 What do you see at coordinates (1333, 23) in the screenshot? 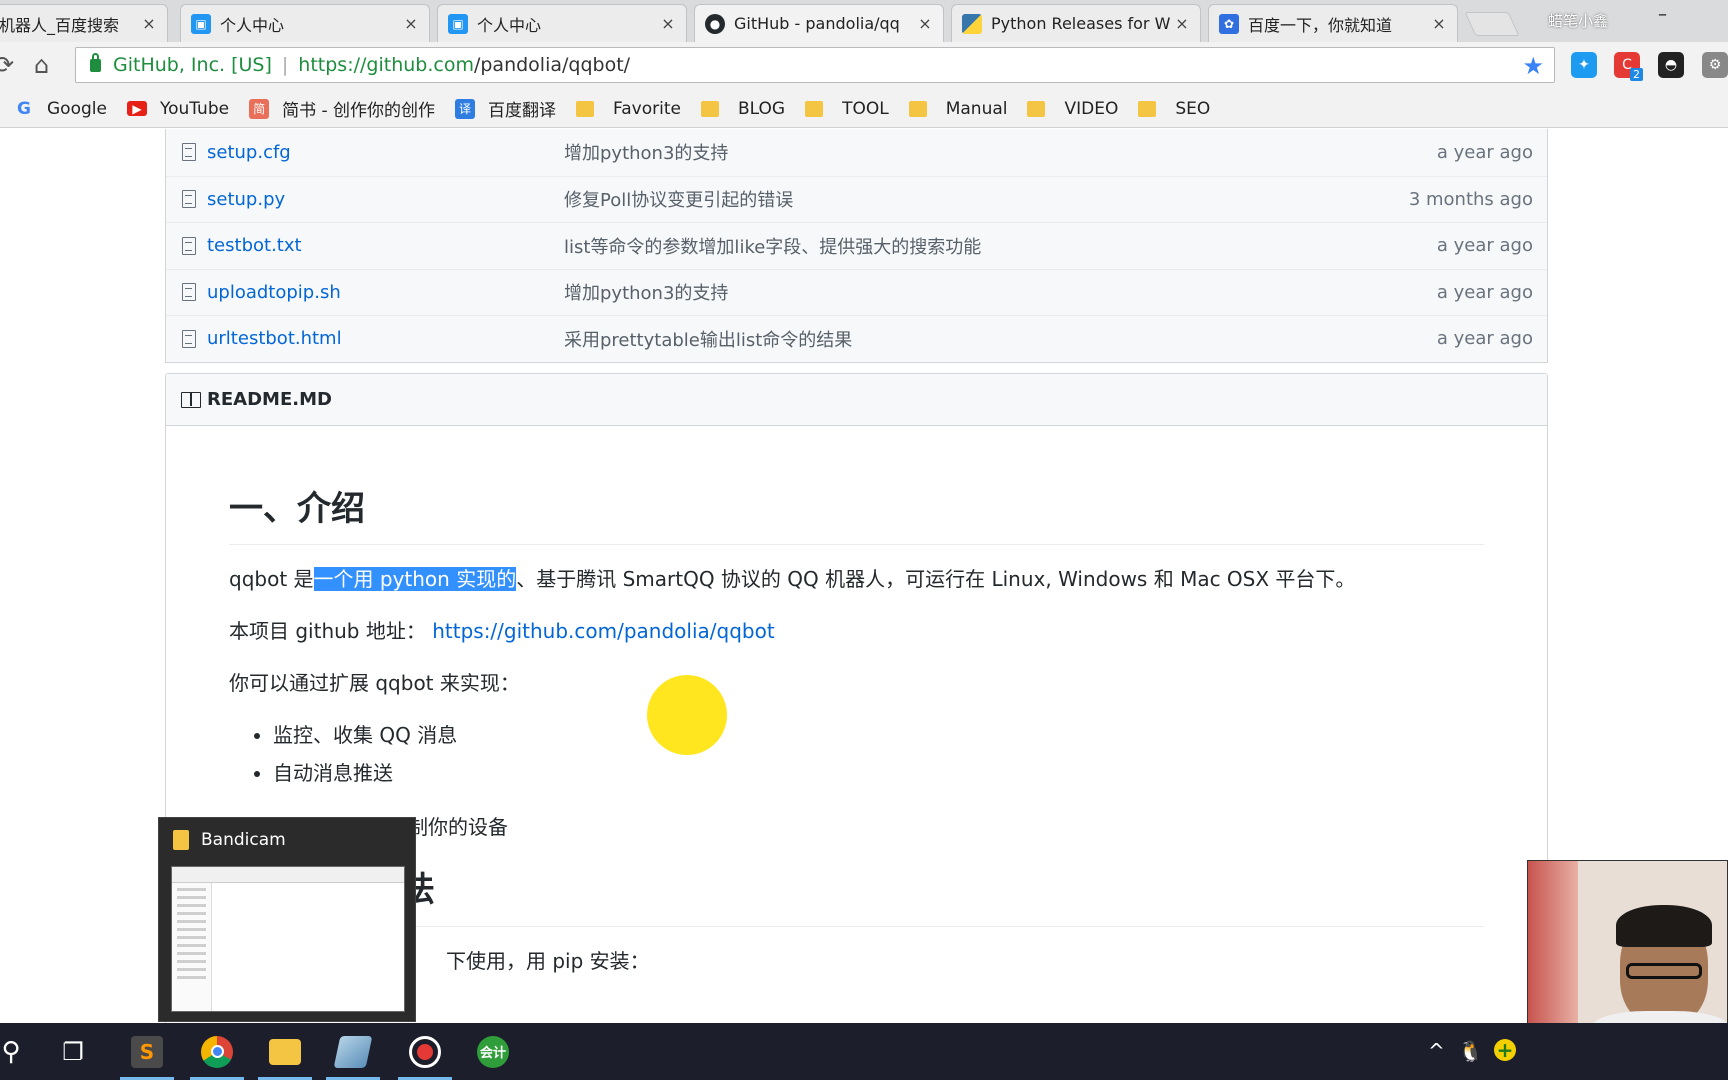
I see `tab-baidu-home: ✿ 百度一下，你就知道 ×` at bounding box center [1333, 23].